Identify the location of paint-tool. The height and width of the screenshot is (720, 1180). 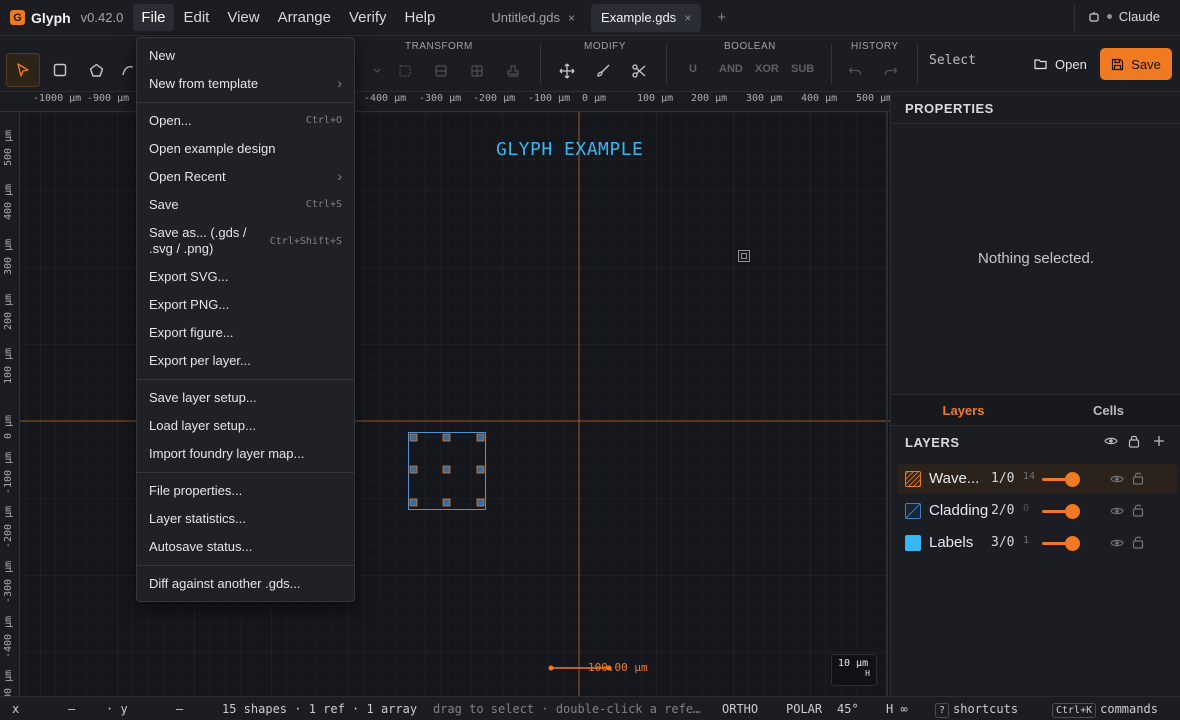
(603, 71).